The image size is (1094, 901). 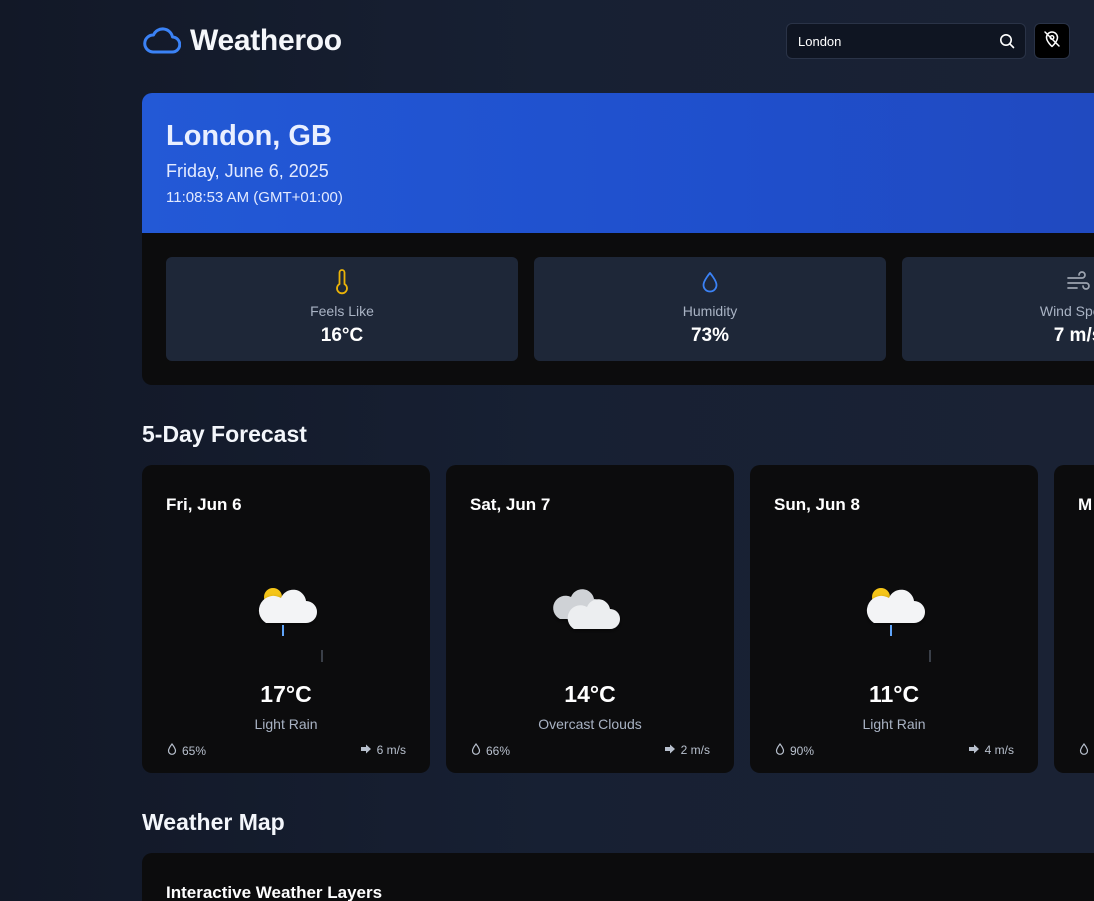 What do you see at coordinates (194, 750) in the screenshot?
I see `forecast-humidity-value: 65%` at bounding box center [194, 750].